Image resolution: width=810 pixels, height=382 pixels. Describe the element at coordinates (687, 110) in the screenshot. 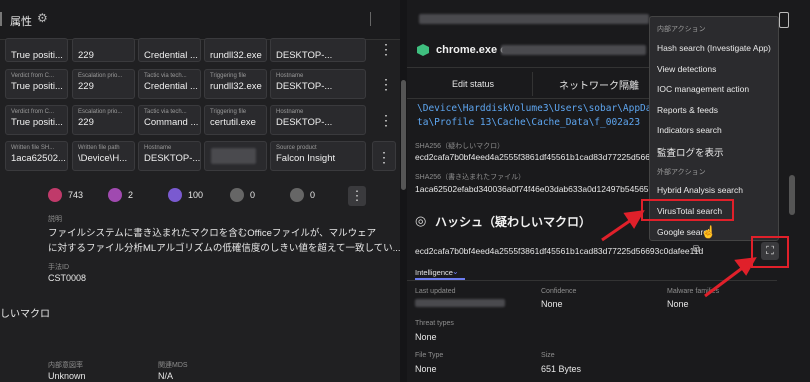

I see `menu-item-reports-feeds: Reports & feeds` at that location.